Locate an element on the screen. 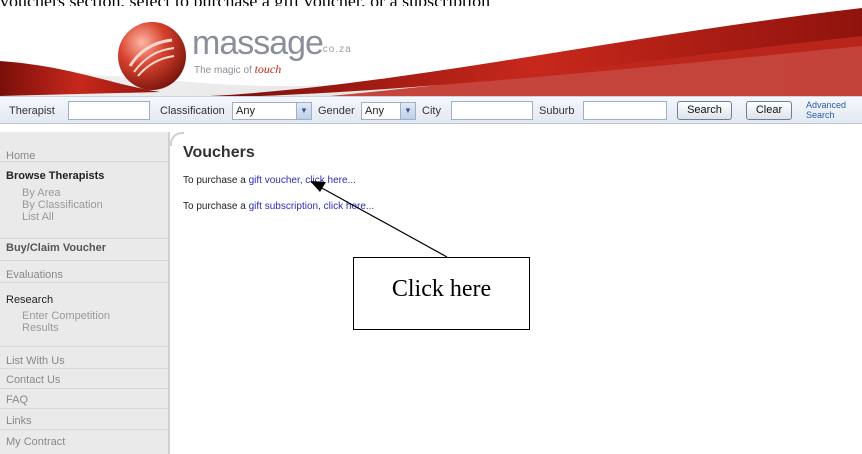  sidebar-subitem-enter-competition: Enter Competition is located at coordinates (66, 316).